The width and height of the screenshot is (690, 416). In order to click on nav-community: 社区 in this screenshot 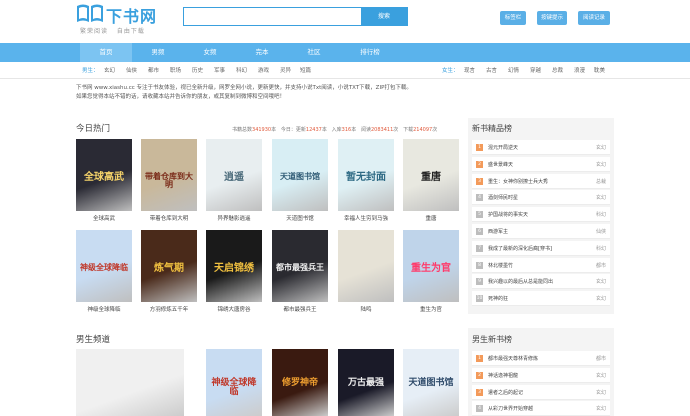, I will do `click(314, 52)`.